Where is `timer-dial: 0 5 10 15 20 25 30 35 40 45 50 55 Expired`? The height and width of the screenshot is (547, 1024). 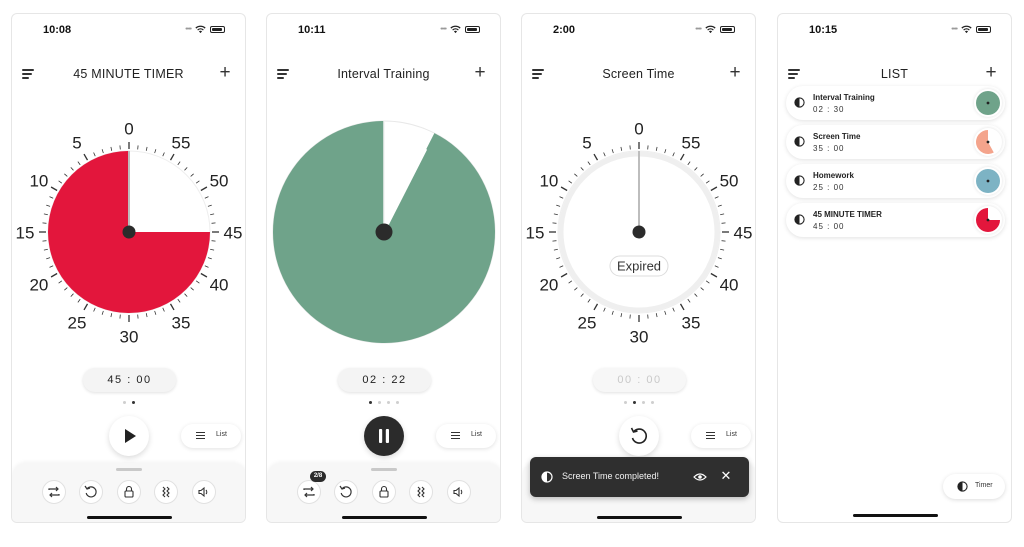 timer-dial: 0 5 10 15 20 25 30 35 40 45 50 55 Expired is located at coordinates (638, 232).